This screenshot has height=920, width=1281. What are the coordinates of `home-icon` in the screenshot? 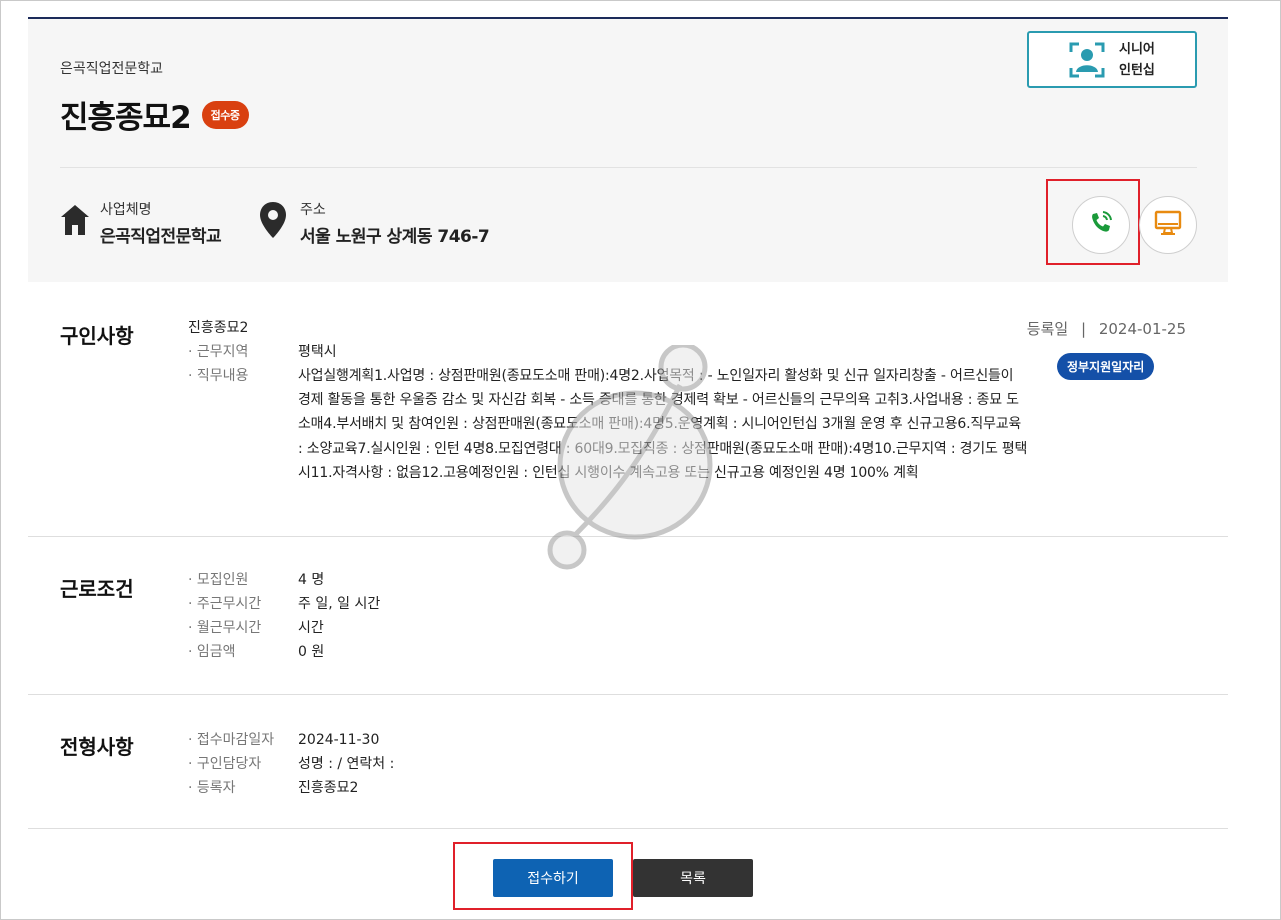 It's located at (75, 222).